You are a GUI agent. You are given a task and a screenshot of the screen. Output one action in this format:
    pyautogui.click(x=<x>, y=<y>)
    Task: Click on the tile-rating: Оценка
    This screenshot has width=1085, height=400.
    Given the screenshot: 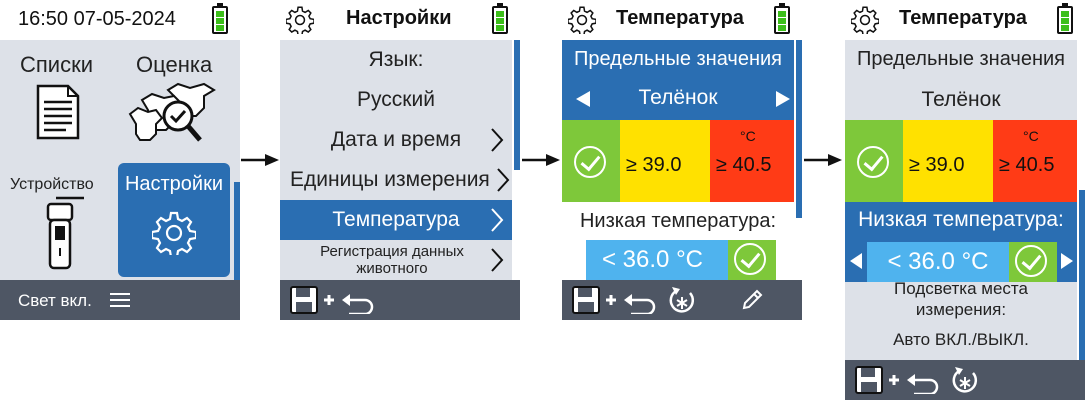 What is the action you would take?
    pyautogui.click(x=179, y=100)
    